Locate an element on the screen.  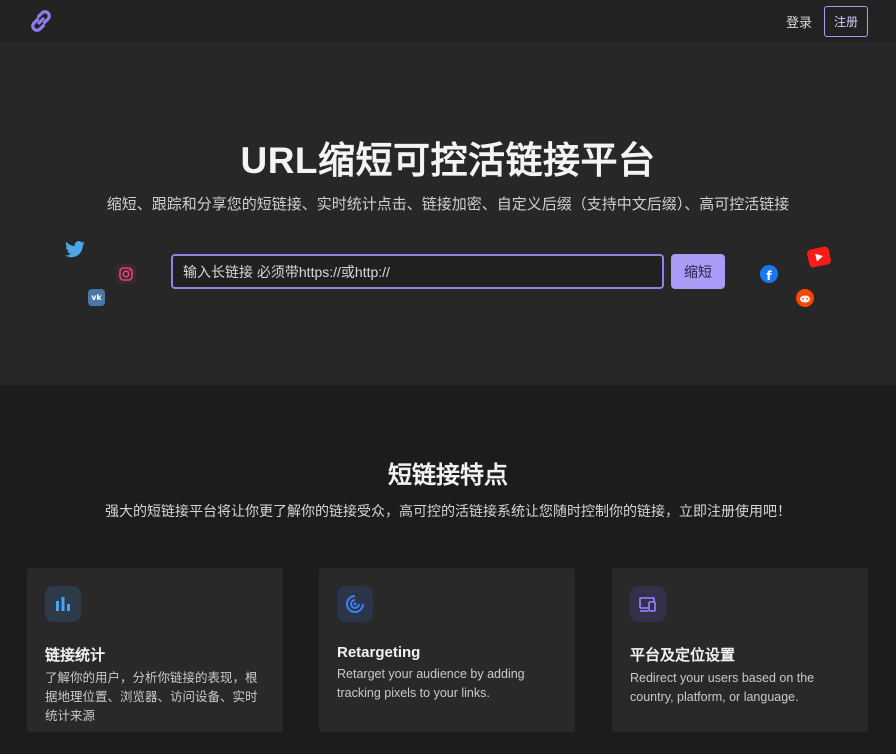
nav-actions: 登录 注册 is located at coordinates (826, 21).